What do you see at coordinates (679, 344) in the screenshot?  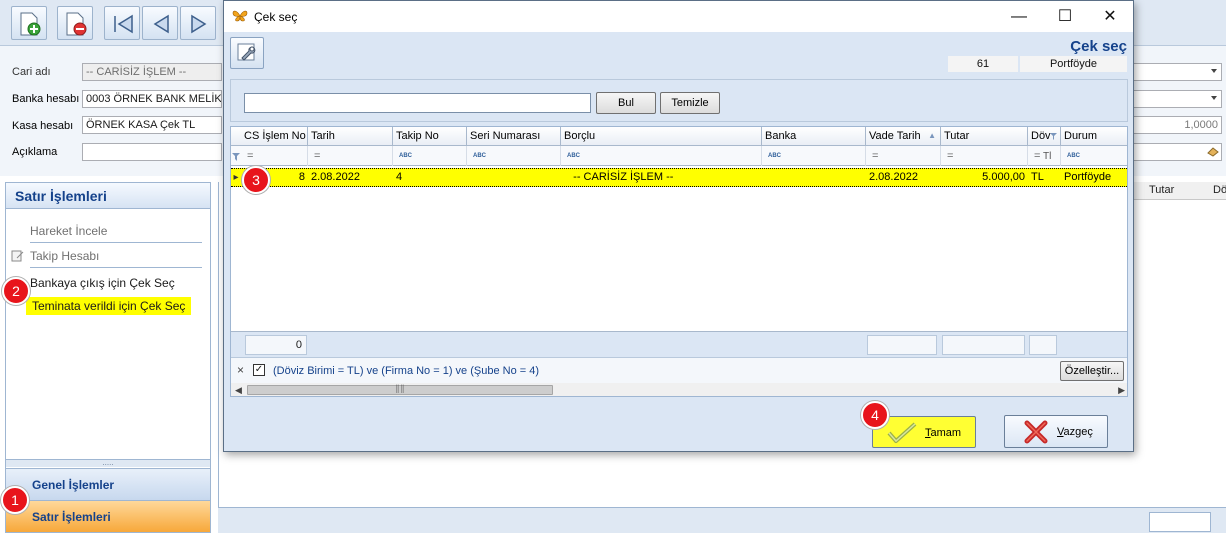 I see `grid-footer: 0` at bounding box center [679, 344].